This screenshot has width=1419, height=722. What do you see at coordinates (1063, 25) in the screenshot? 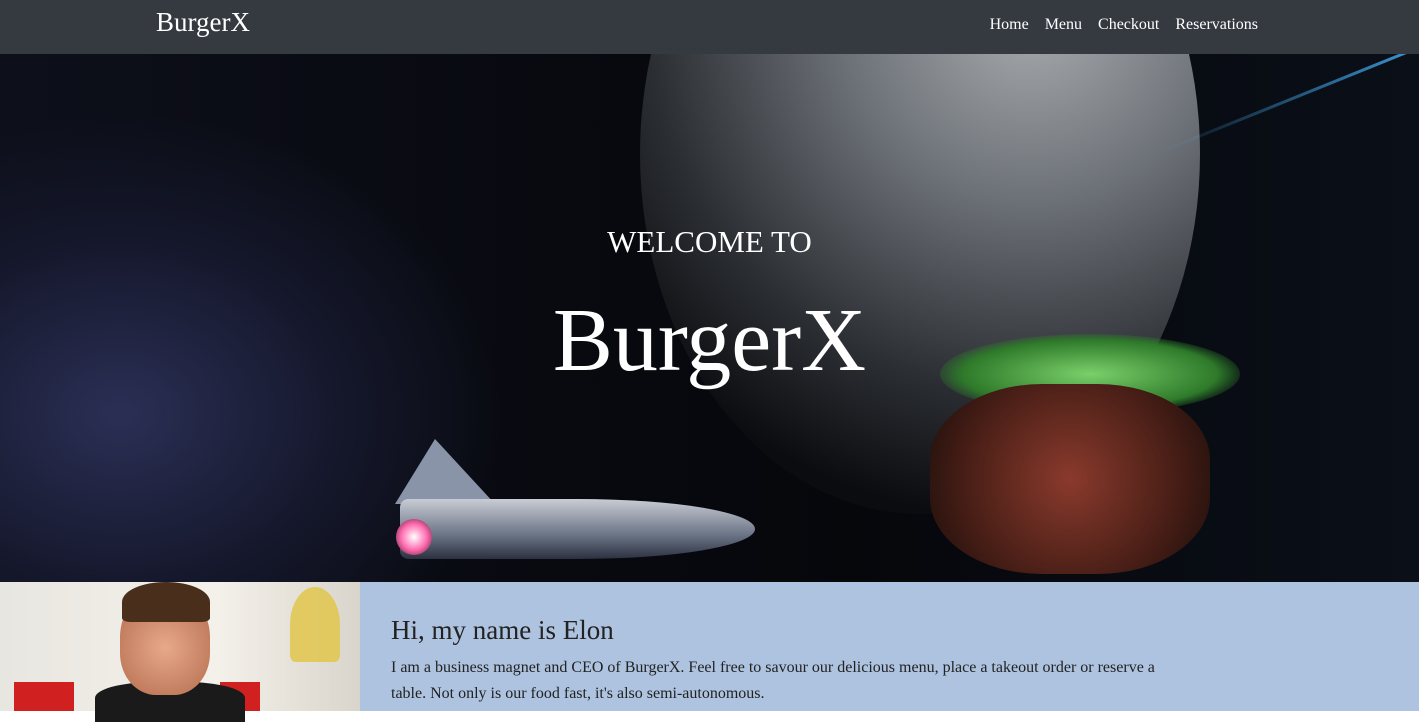
I see `nav-menu: Menu` at bounding box center [1063, 25].